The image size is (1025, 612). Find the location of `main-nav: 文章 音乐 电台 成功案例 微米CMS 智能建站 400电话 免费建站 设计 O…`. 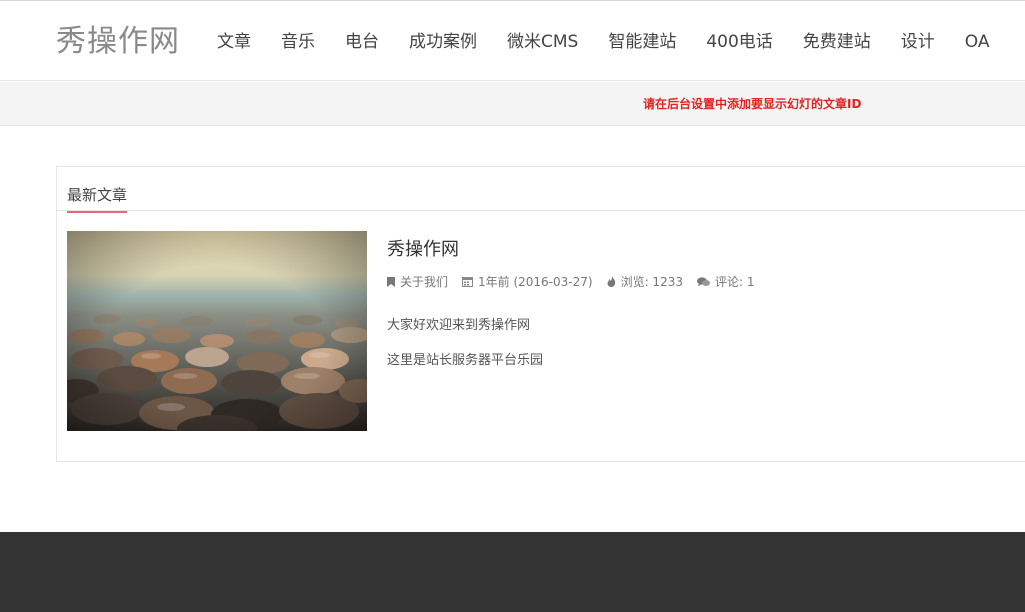

main-nav: 文章 音乐 电台 成功案例 微米CMS 智能建站 400电话 免费建站 设计 O… is located at coordinates (618, 42).